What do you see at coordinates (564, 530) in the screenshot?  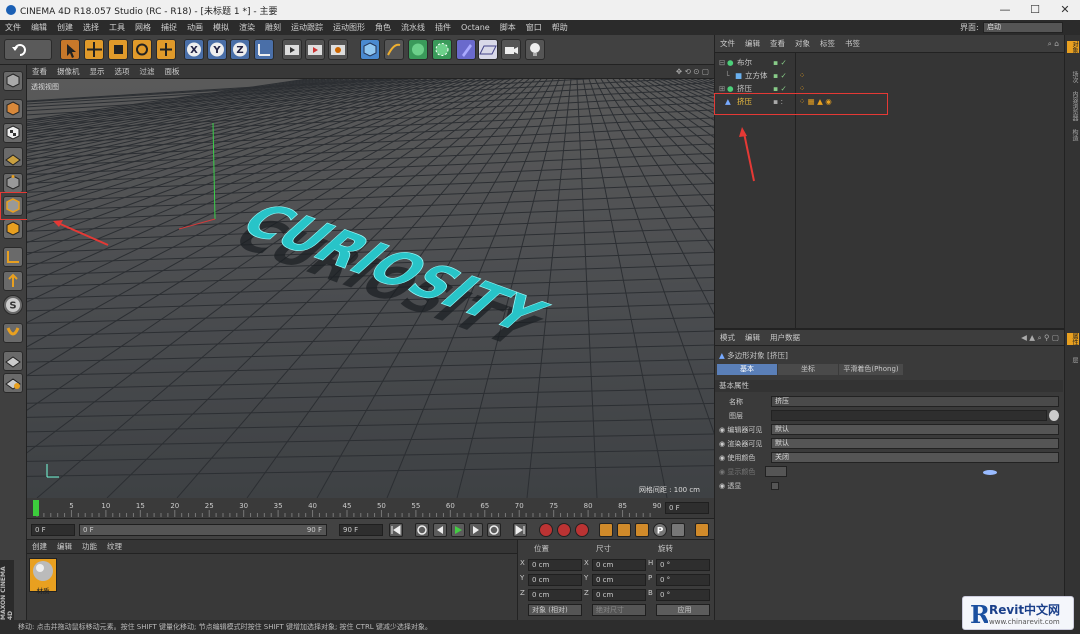 I see `autokeying-button` at bounding box center [564, 530].